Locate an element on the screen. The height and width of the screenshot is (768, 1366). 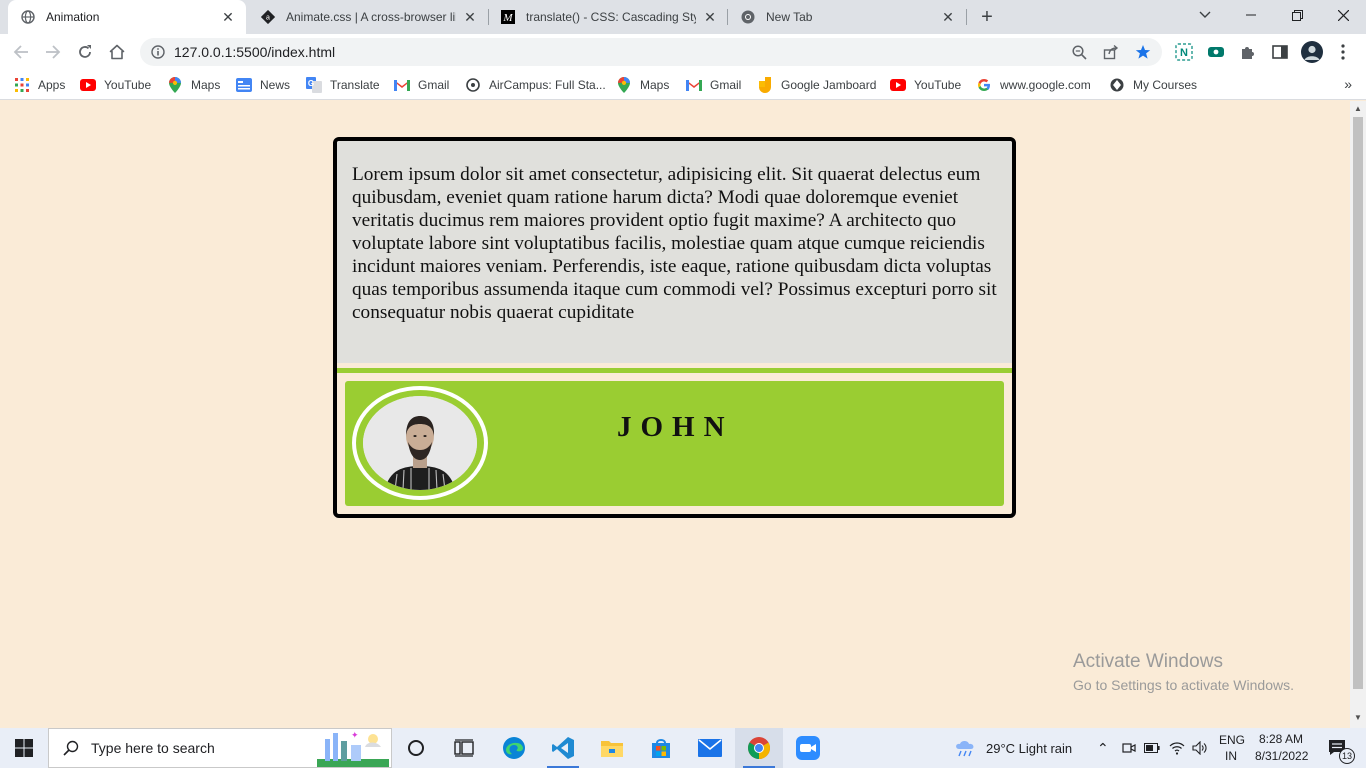
bookmark-news: News is located at coordinates (263, 85).